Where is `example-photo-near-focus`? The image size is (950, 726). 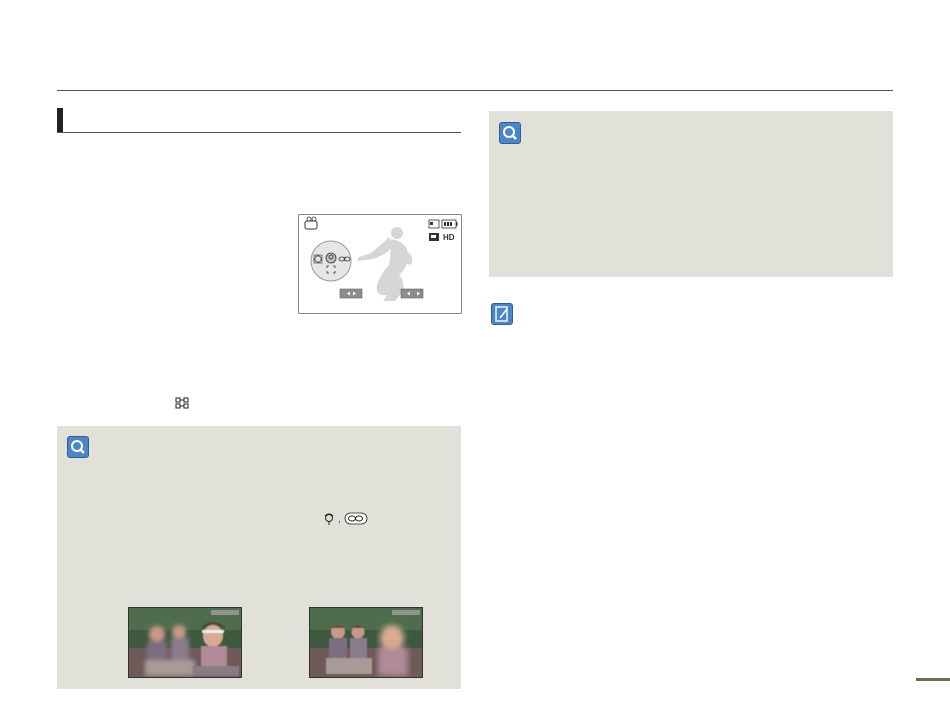
example-photo-near-focus is located at coordinates (185, 642).